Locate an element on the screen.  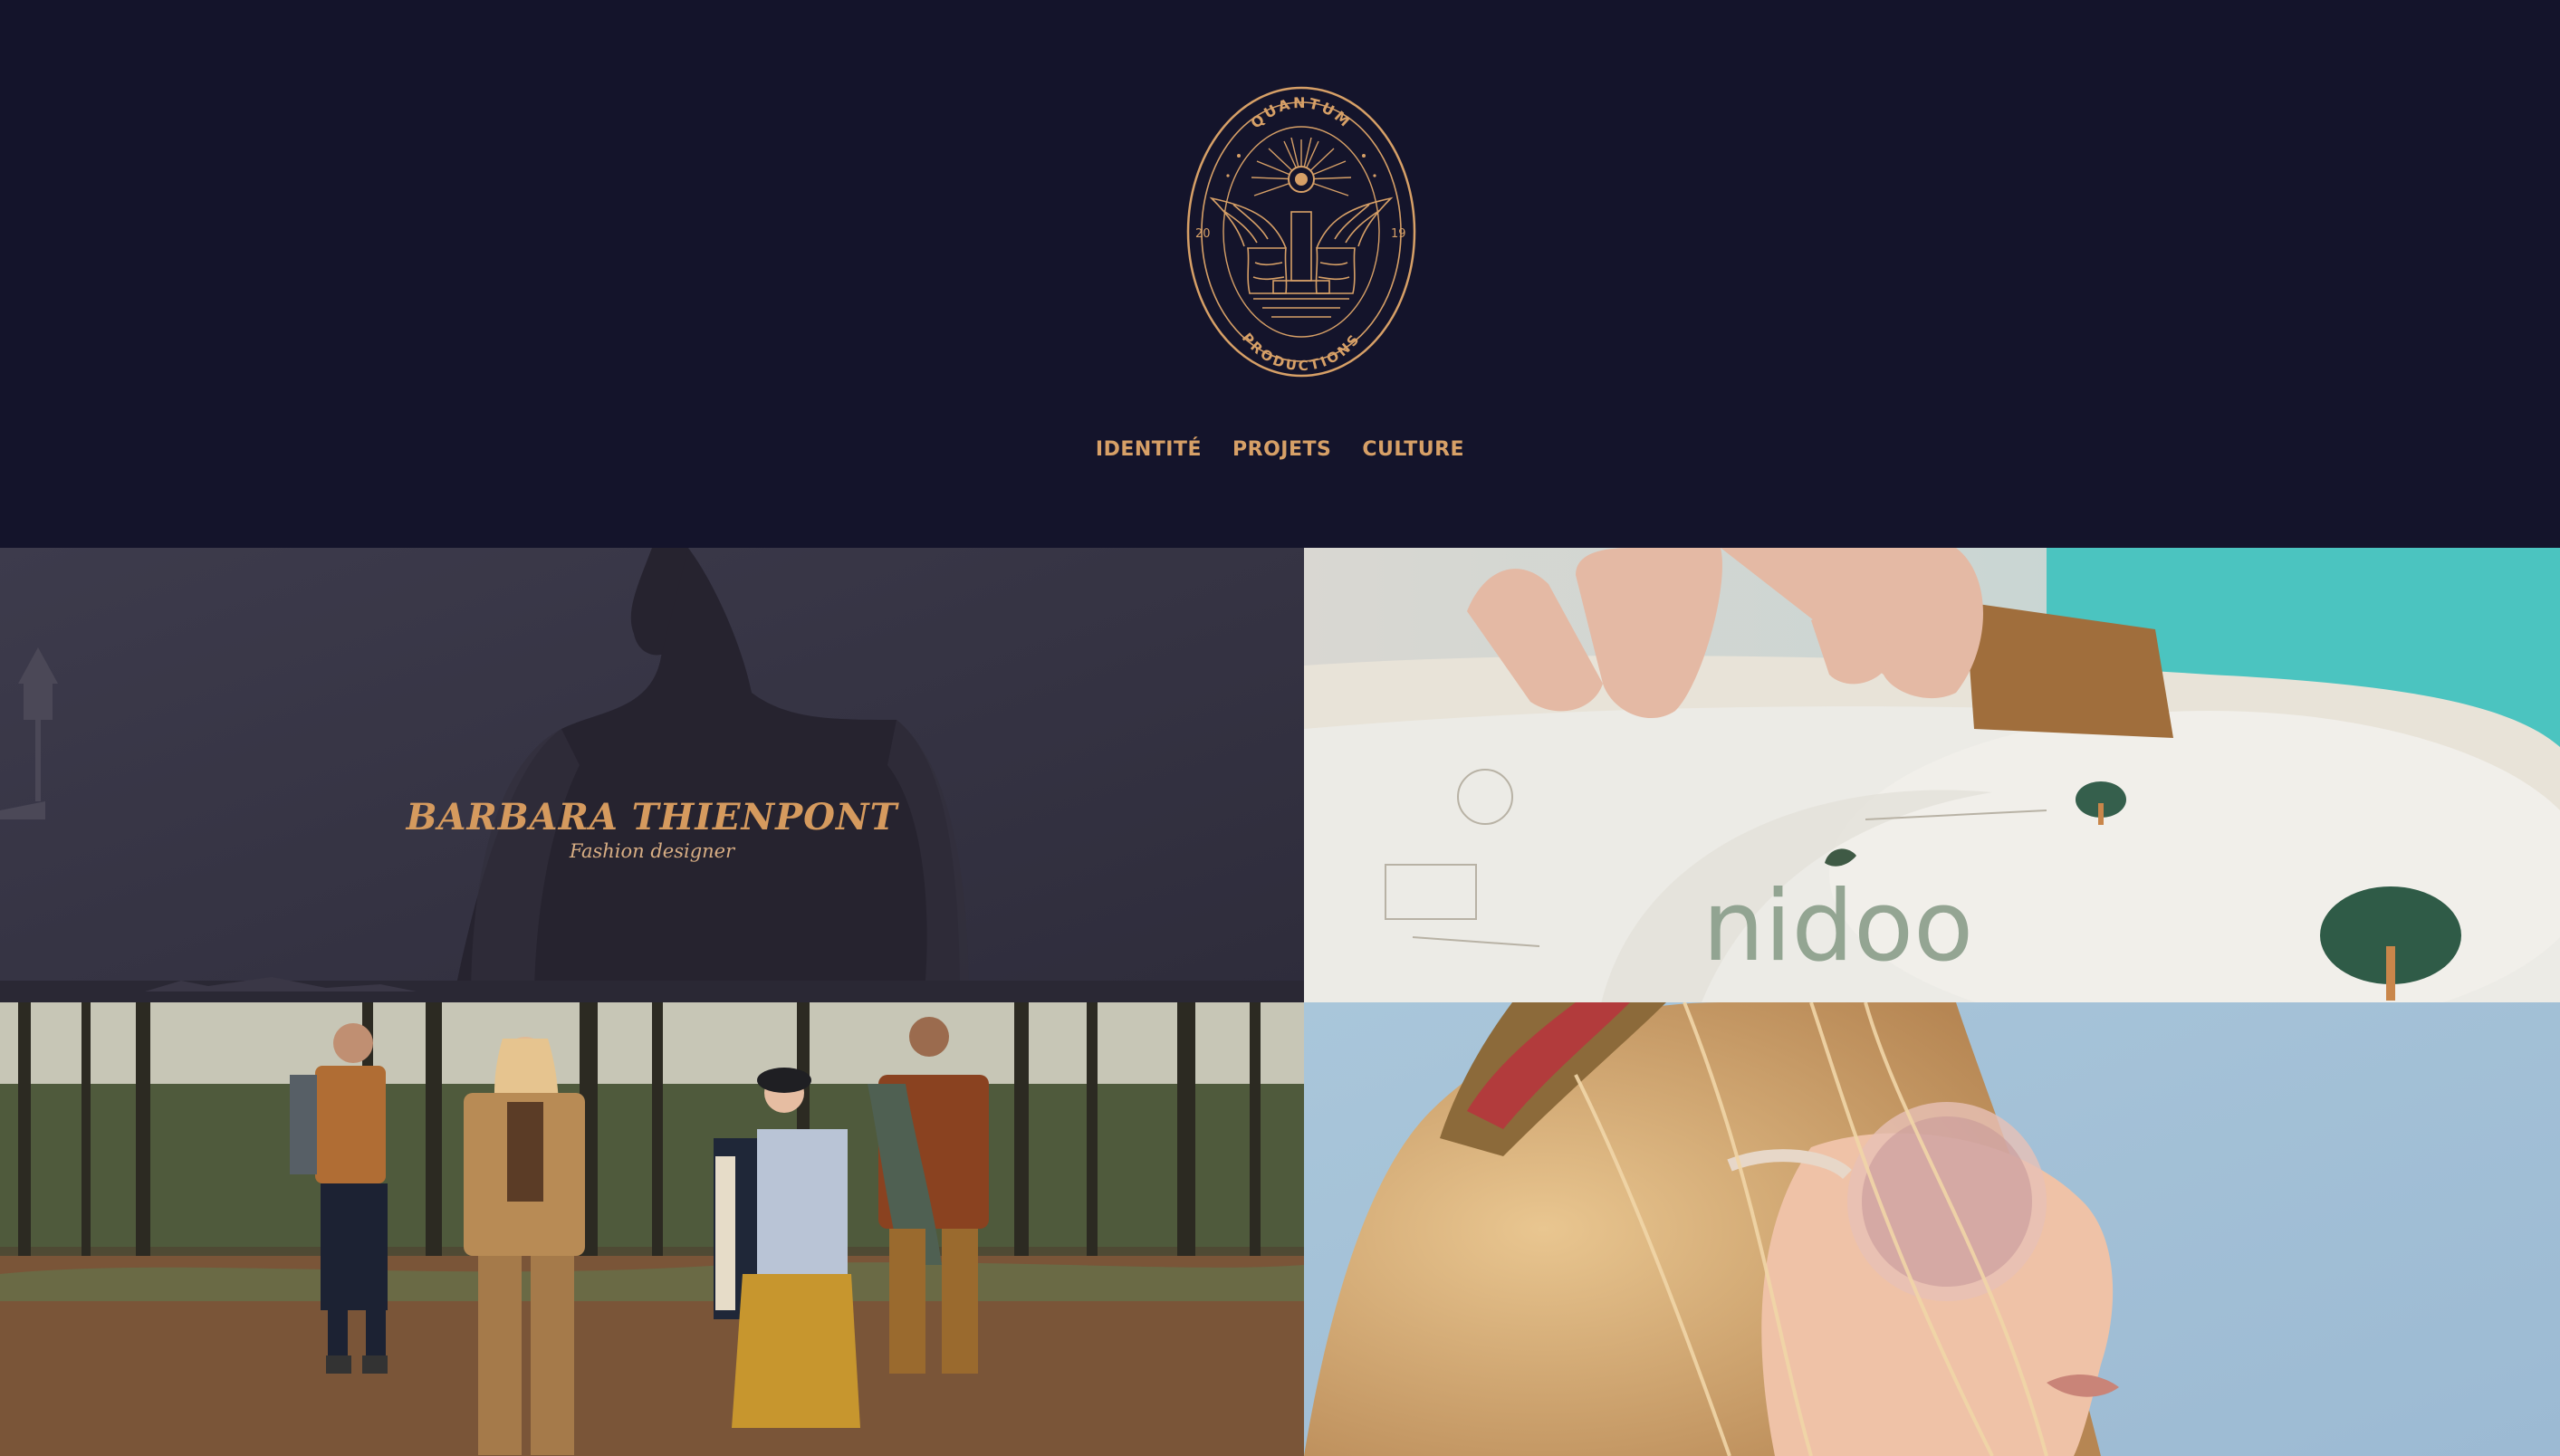
logo-year-right: 19 is located at coordinates (1398, 234).